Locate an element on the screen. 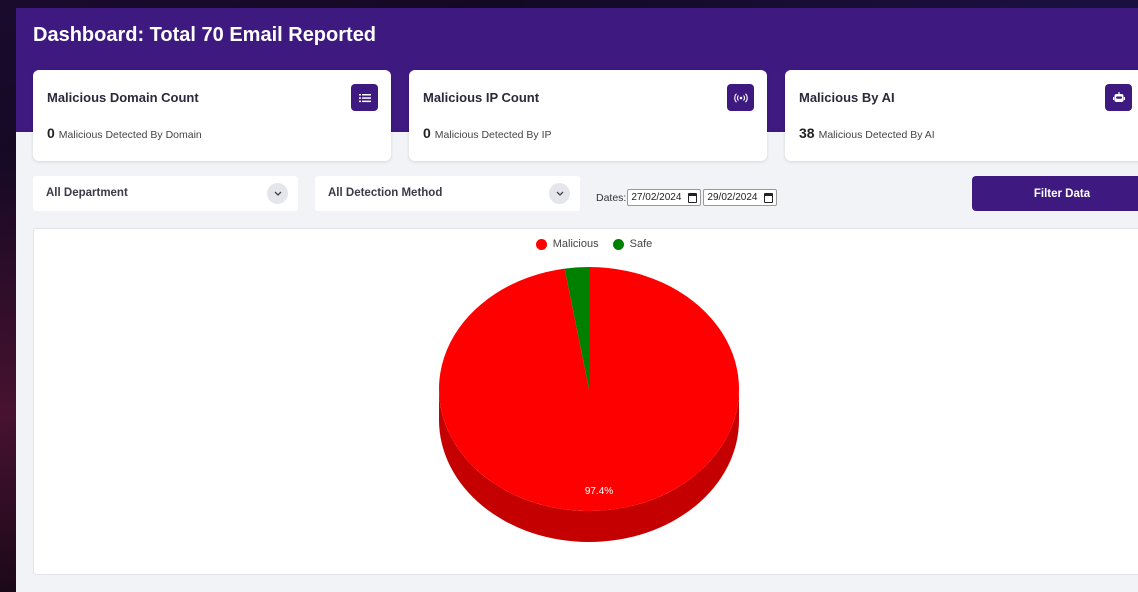 This screenshot has height=592, width=1138. broadcast-icon is located at coordinates (740, 97).